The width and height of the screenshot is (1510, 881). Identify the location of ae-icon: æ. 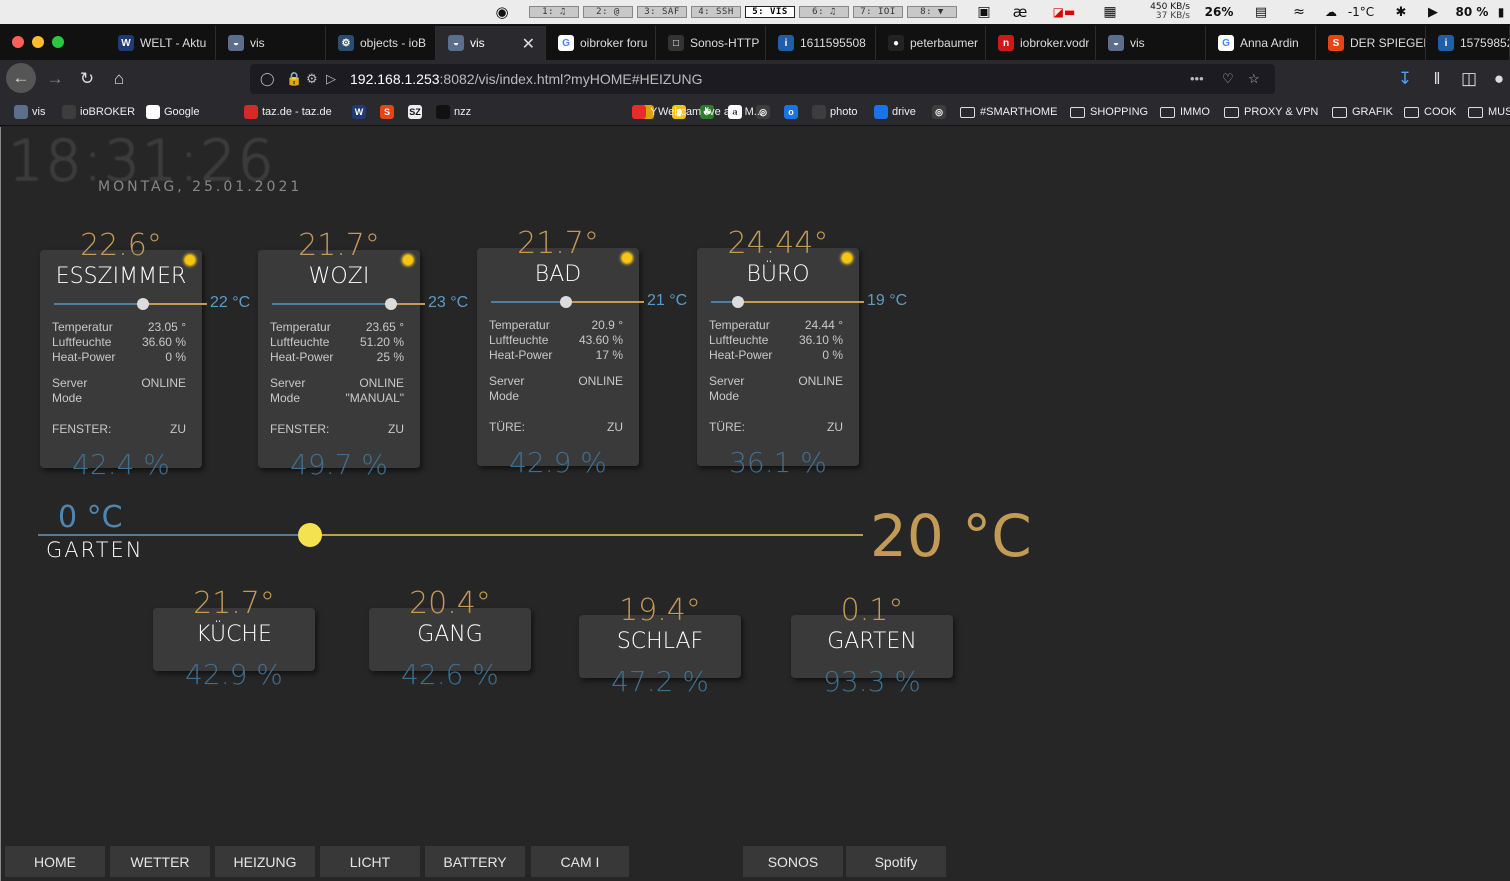
(1020, 12).